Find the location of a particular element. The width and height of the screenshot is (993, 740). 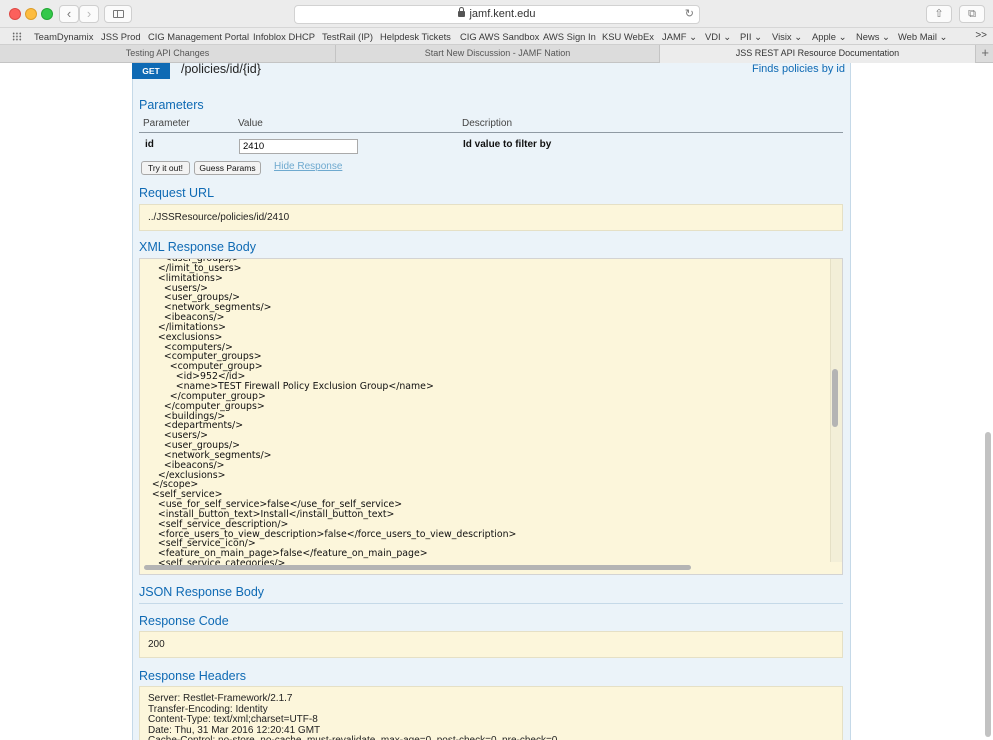

endpoint-path: /policies/id/{id} is located at coordinates (221, 69).